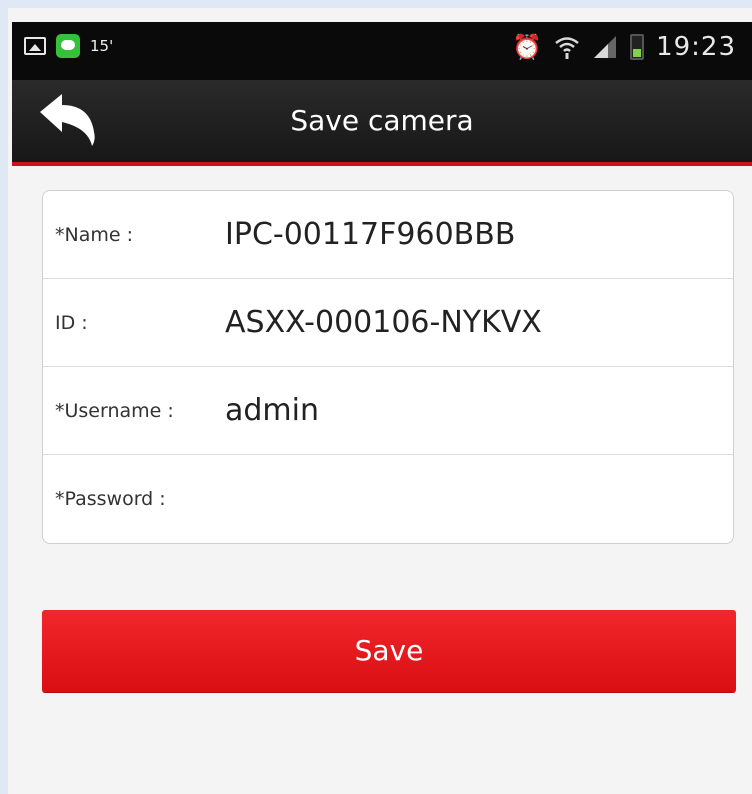 The height and width of the screenshot is (794, 752). I want to click on alarm-icon: ⏰, so click(527, 47).